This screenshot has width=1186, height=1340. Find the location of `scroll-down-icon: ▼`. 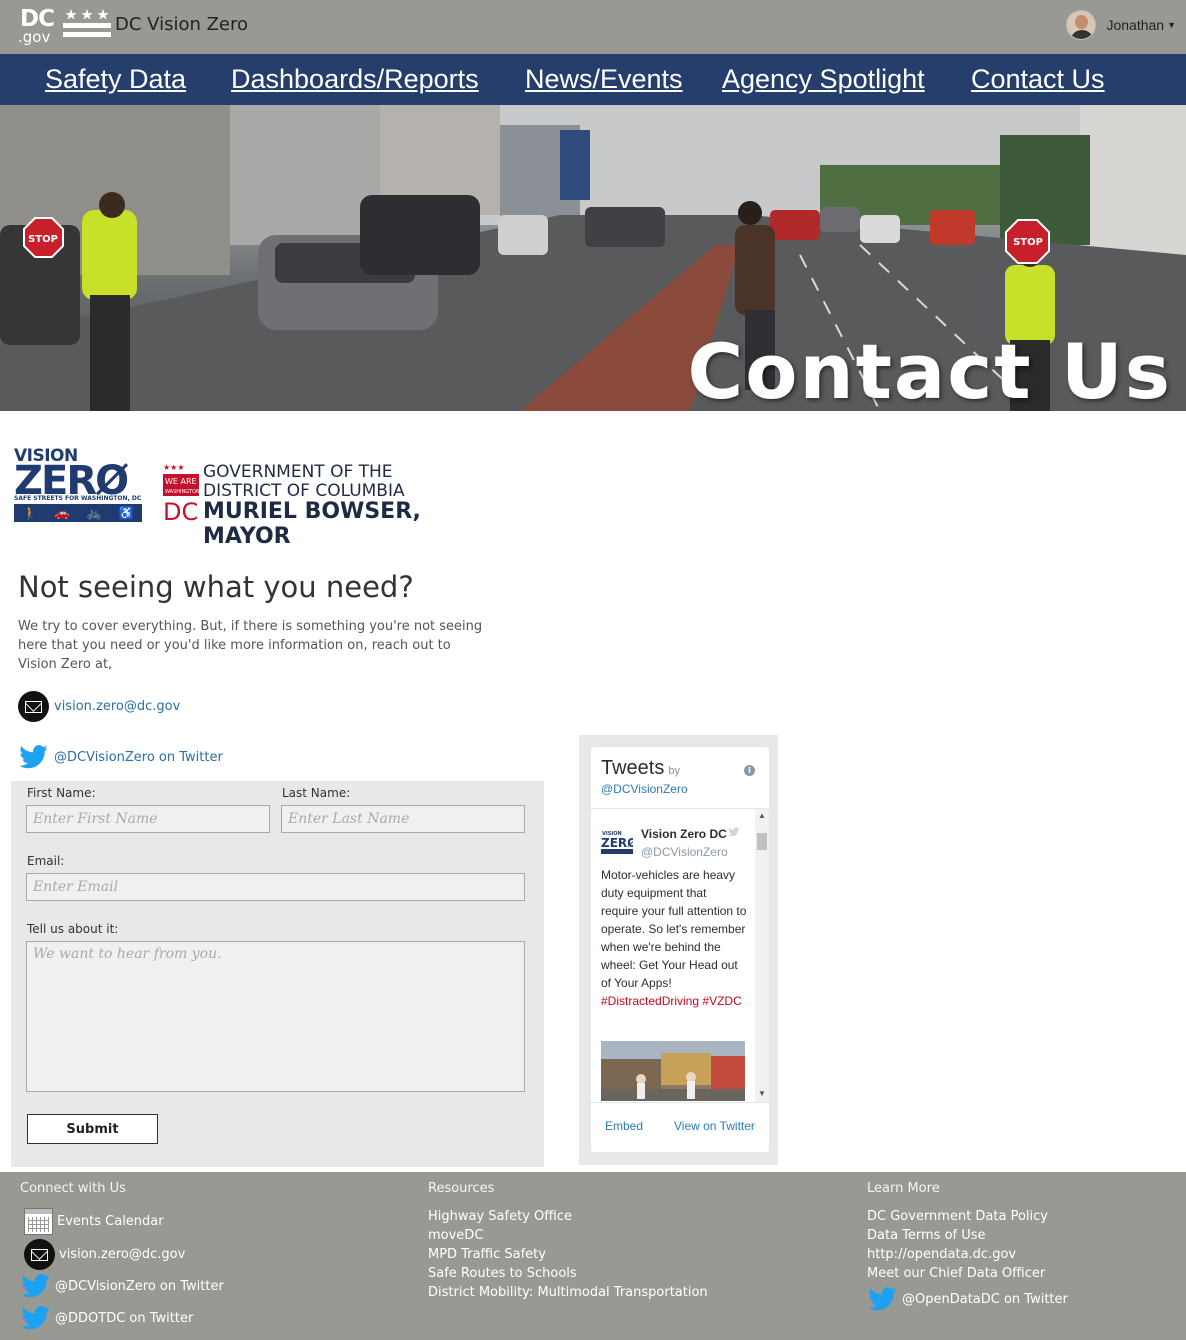

scroll-down-icon: ▼ is located at coordinates (762, 1093).